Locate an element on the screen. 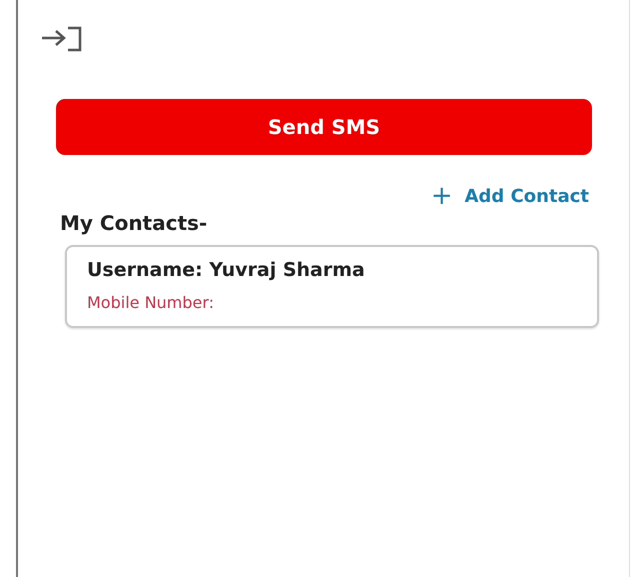 The image size is (632, 577). add-contact-button: + Add Contact is located at coordinates (509, 196).